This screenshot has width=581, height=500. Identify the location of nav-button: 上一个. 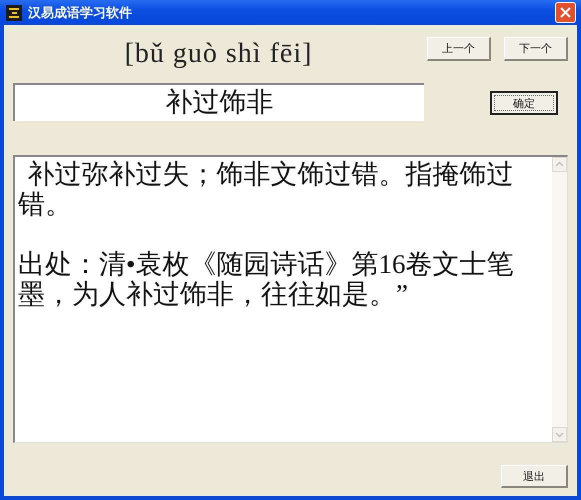
(459, 49).